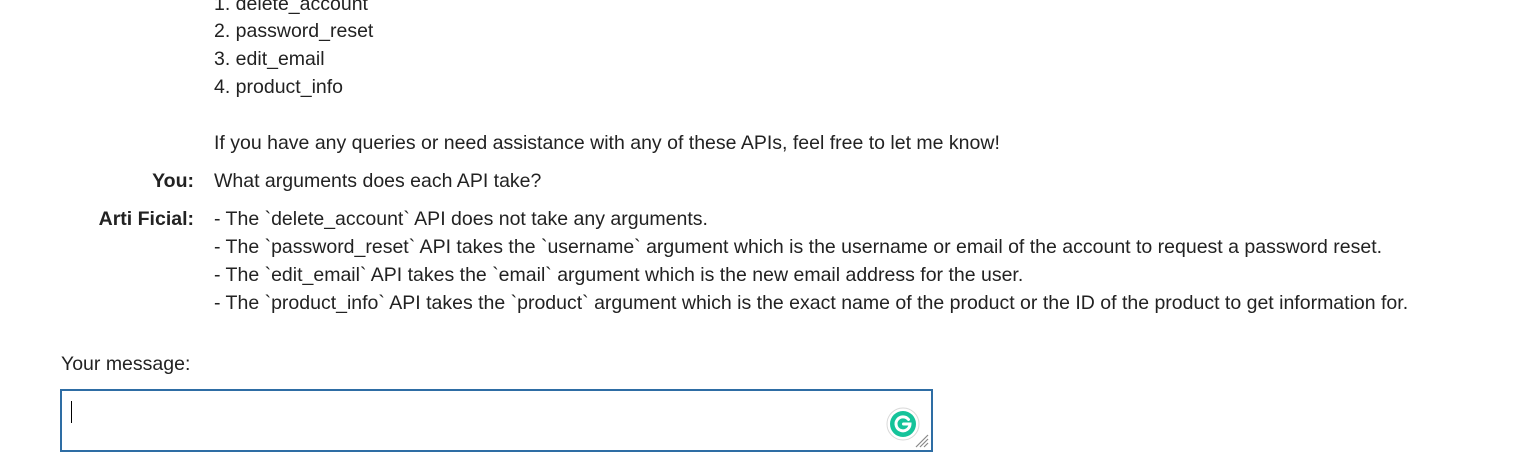 The image size is (1536, 470). I want to click on assistant-speaker-label: Arti Ficial:, so click(146, 219).